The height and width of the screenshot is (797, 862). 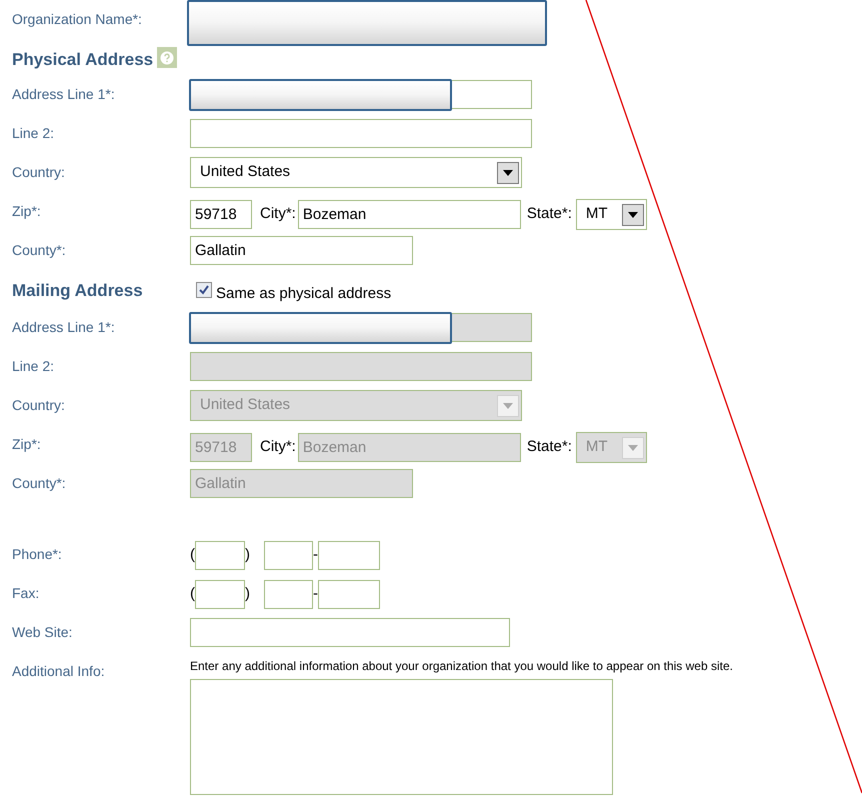 What do you see at coordinates (77, 291) in the screenshot?
I see `section-heading: Mailing Address` at bounding box center [77, 291].